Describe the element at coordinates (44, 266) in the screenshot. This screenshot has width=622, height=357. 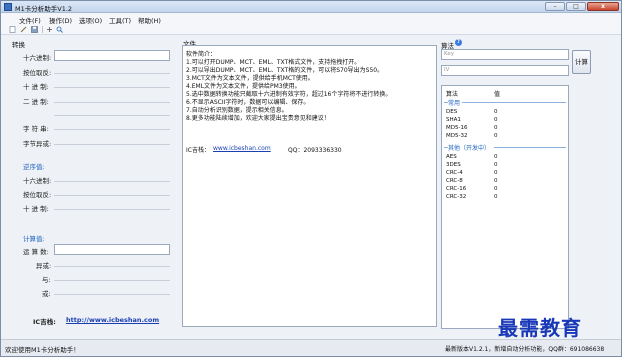
I see `xor-label: 异或:` at that location.